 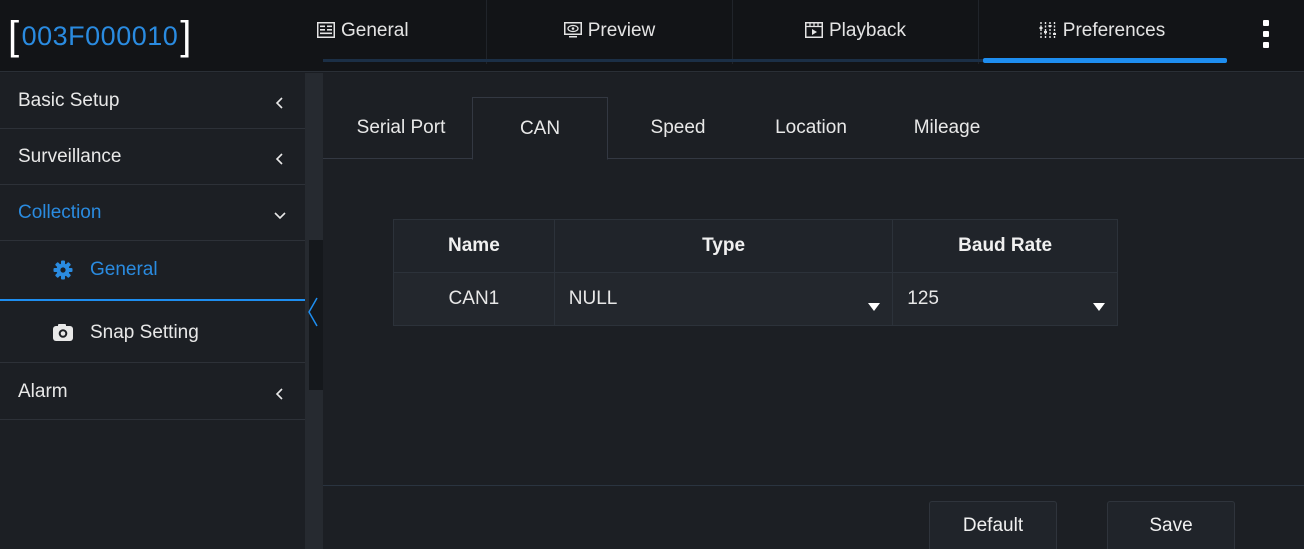 What do you see at coordinates (474, 246) in the screenshot?
I see `column-header-name: Name` at bounding box center [474, 246].